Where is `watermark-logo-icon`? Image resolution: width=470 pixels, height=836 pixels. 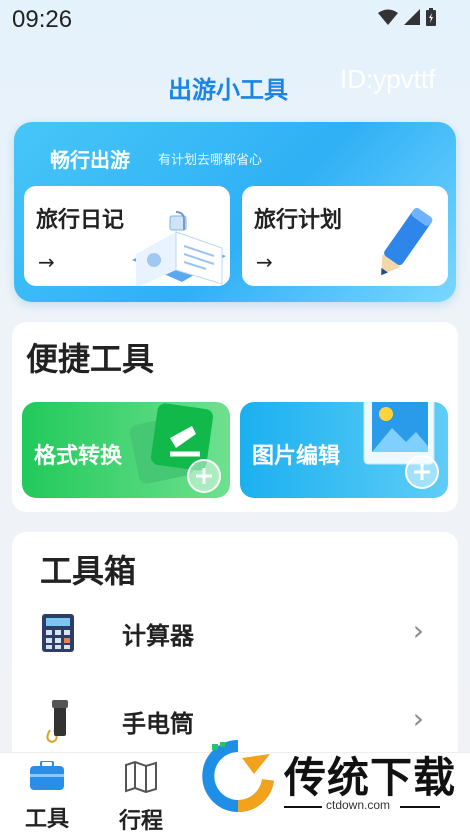
watermark-logo-icon is located at coordinates (238, 776).